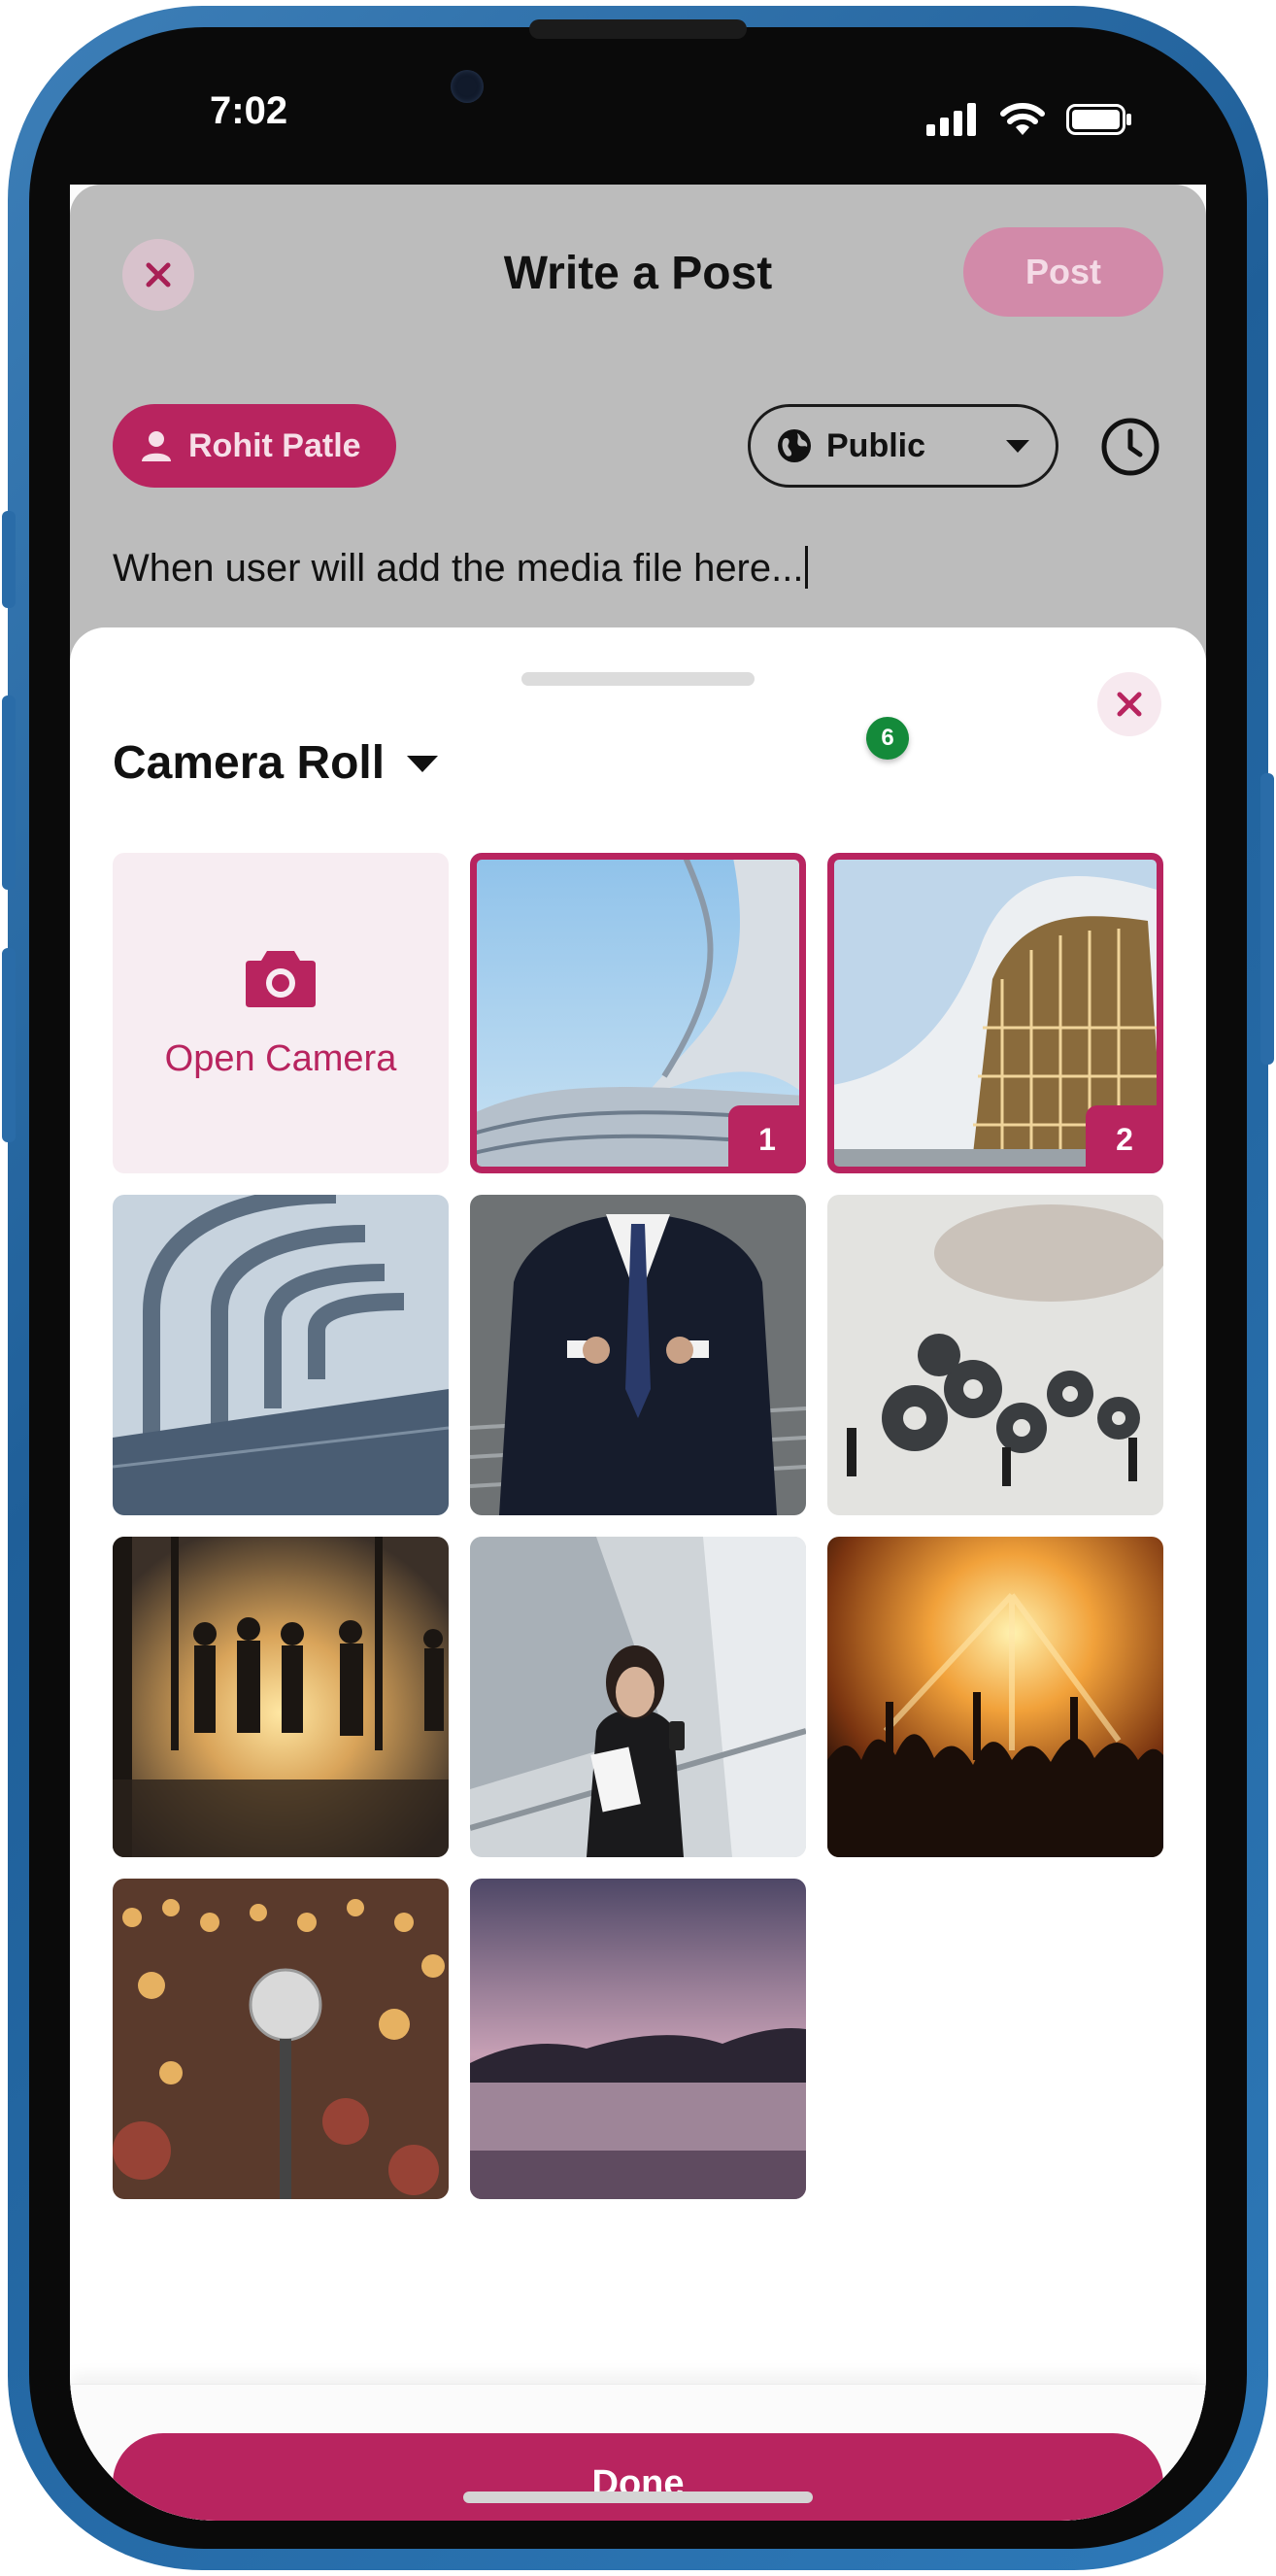 This screenshot has width=1276, height=2576. Describe the element at coordinates (1063, 272) in the screenshot. I see `post-button: Post` at that location.